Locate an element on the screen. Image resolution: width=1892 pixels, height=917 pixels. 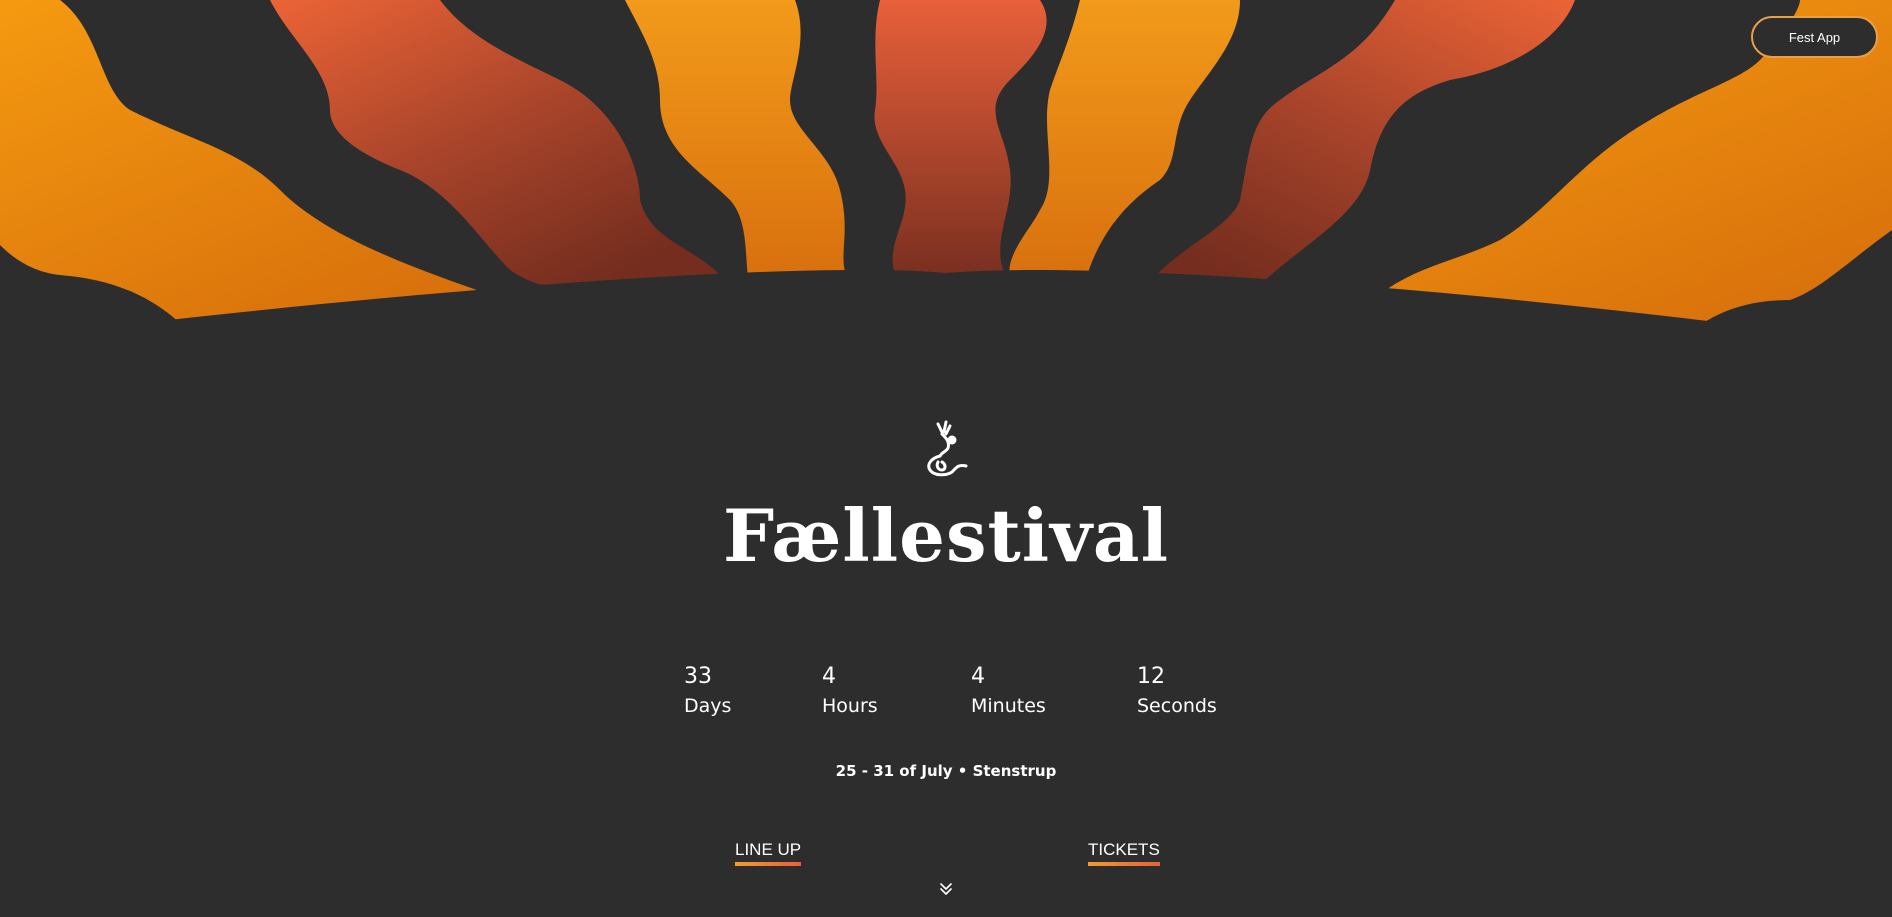
tickets-underline is located at coordinates (1124, 864).